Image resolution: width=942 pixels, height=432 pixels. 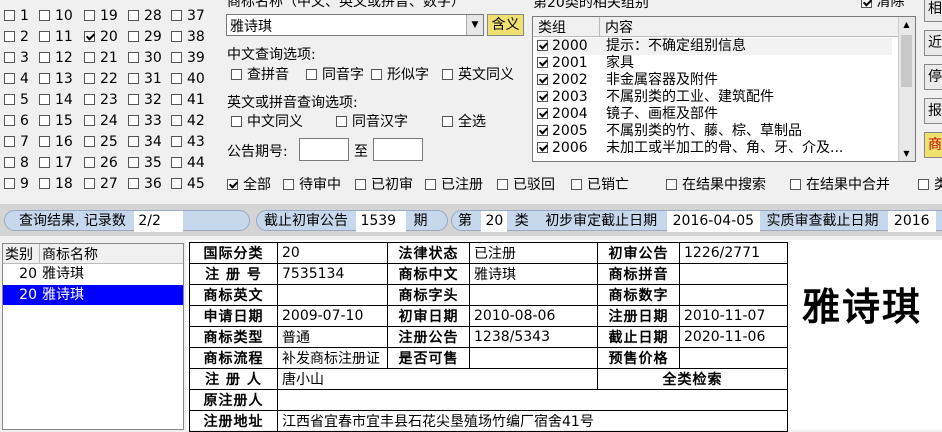 I want to click on issue-to-input, so click(x=398, y=149).